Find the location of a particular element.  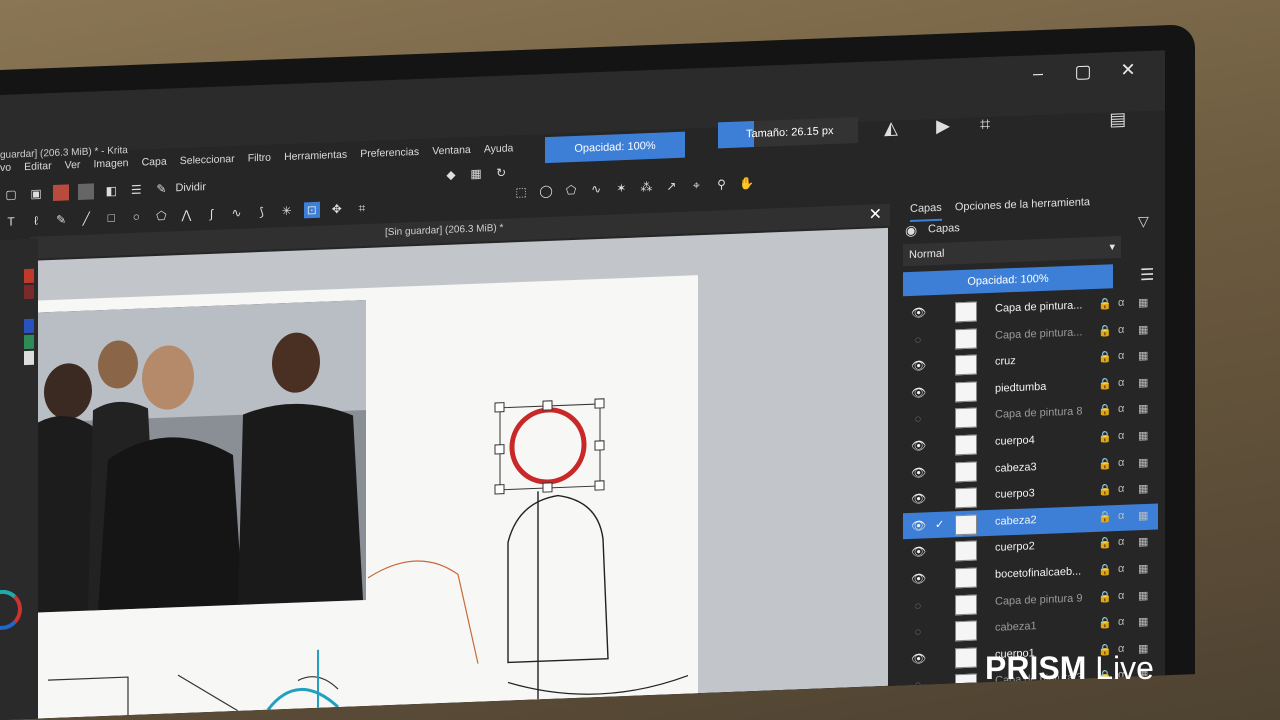

palette-swatch-white is located at coordinates (29, 358).